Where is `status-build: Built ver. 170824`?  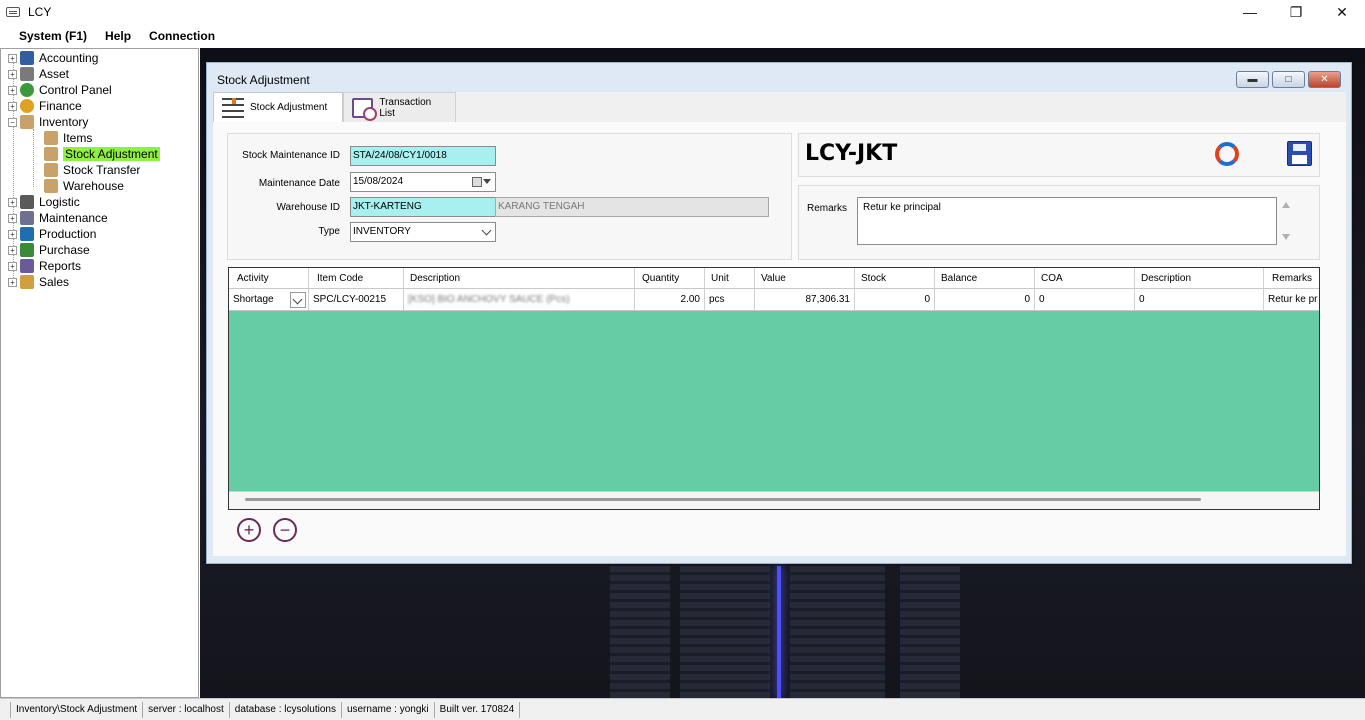 status-build: Built ver. 170824 is located at coordinates (478, 709).